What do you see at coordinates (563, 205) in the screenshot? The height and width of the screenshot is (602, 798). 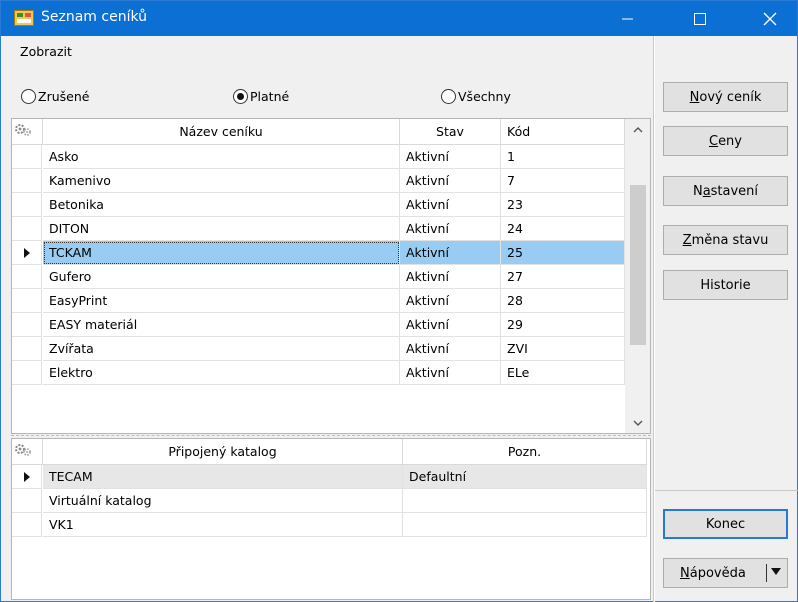 I see `cell-kod: 23` at bounding box center [563, 205].